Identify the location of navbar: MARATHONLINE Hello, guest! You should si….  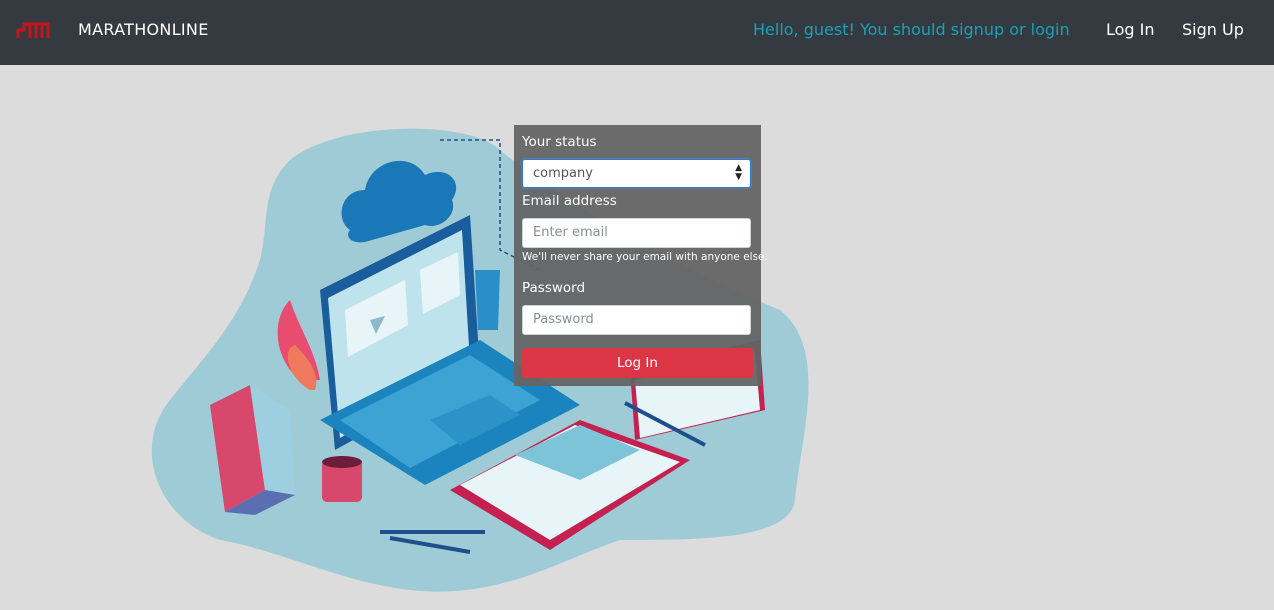
(637, 32).